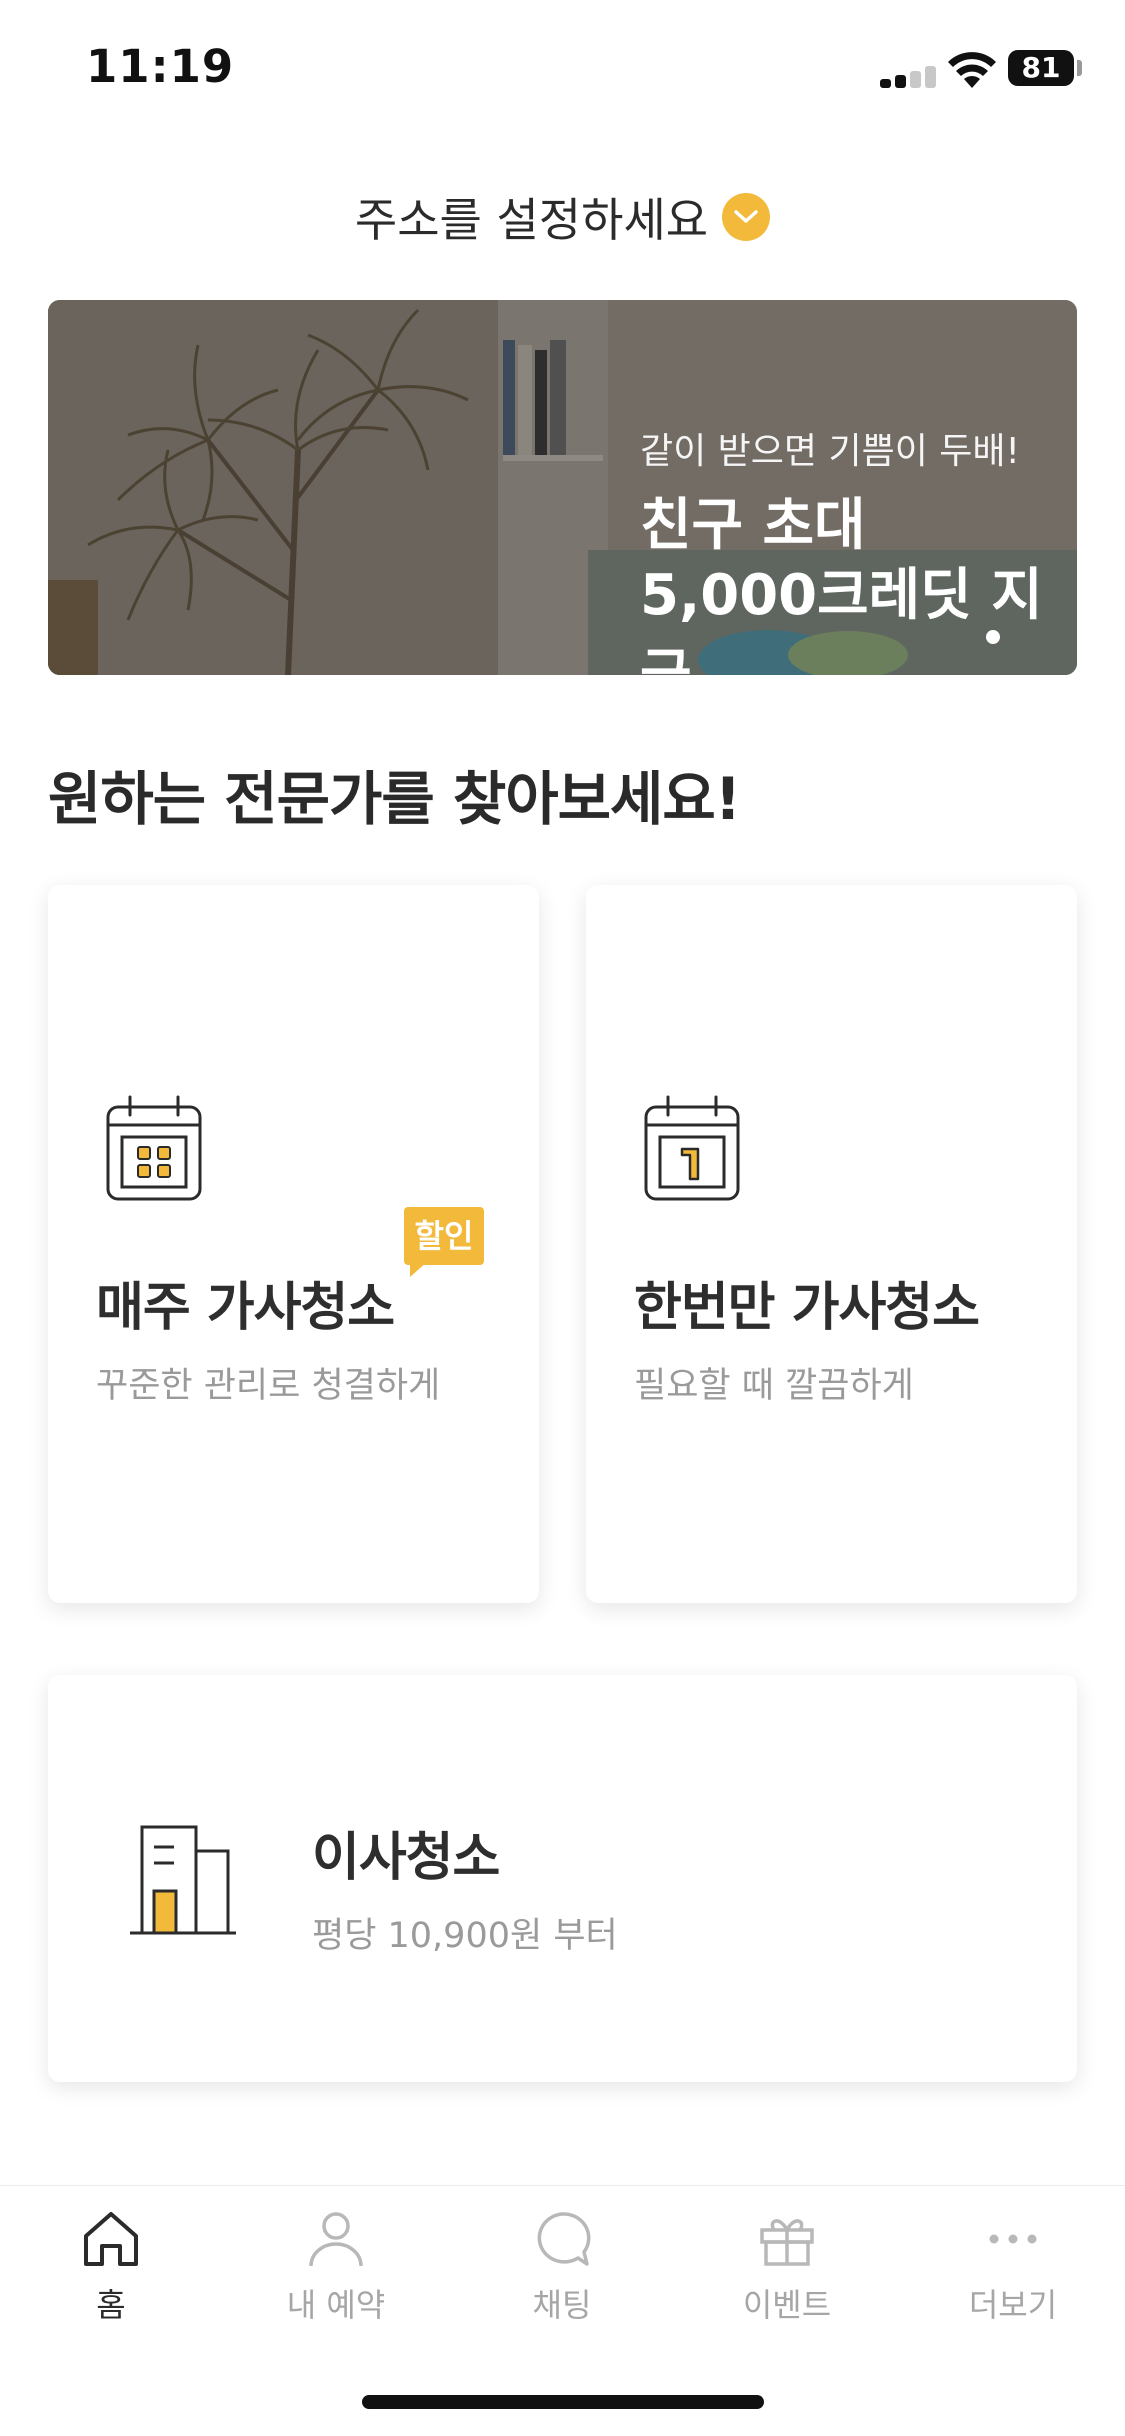 This screenshot has height=2436, width=1125. I want to click on weekly-cleaning-card: 할인 매주 가사청소 꾸준한 관리로 청결하게, so click(293, 1244).